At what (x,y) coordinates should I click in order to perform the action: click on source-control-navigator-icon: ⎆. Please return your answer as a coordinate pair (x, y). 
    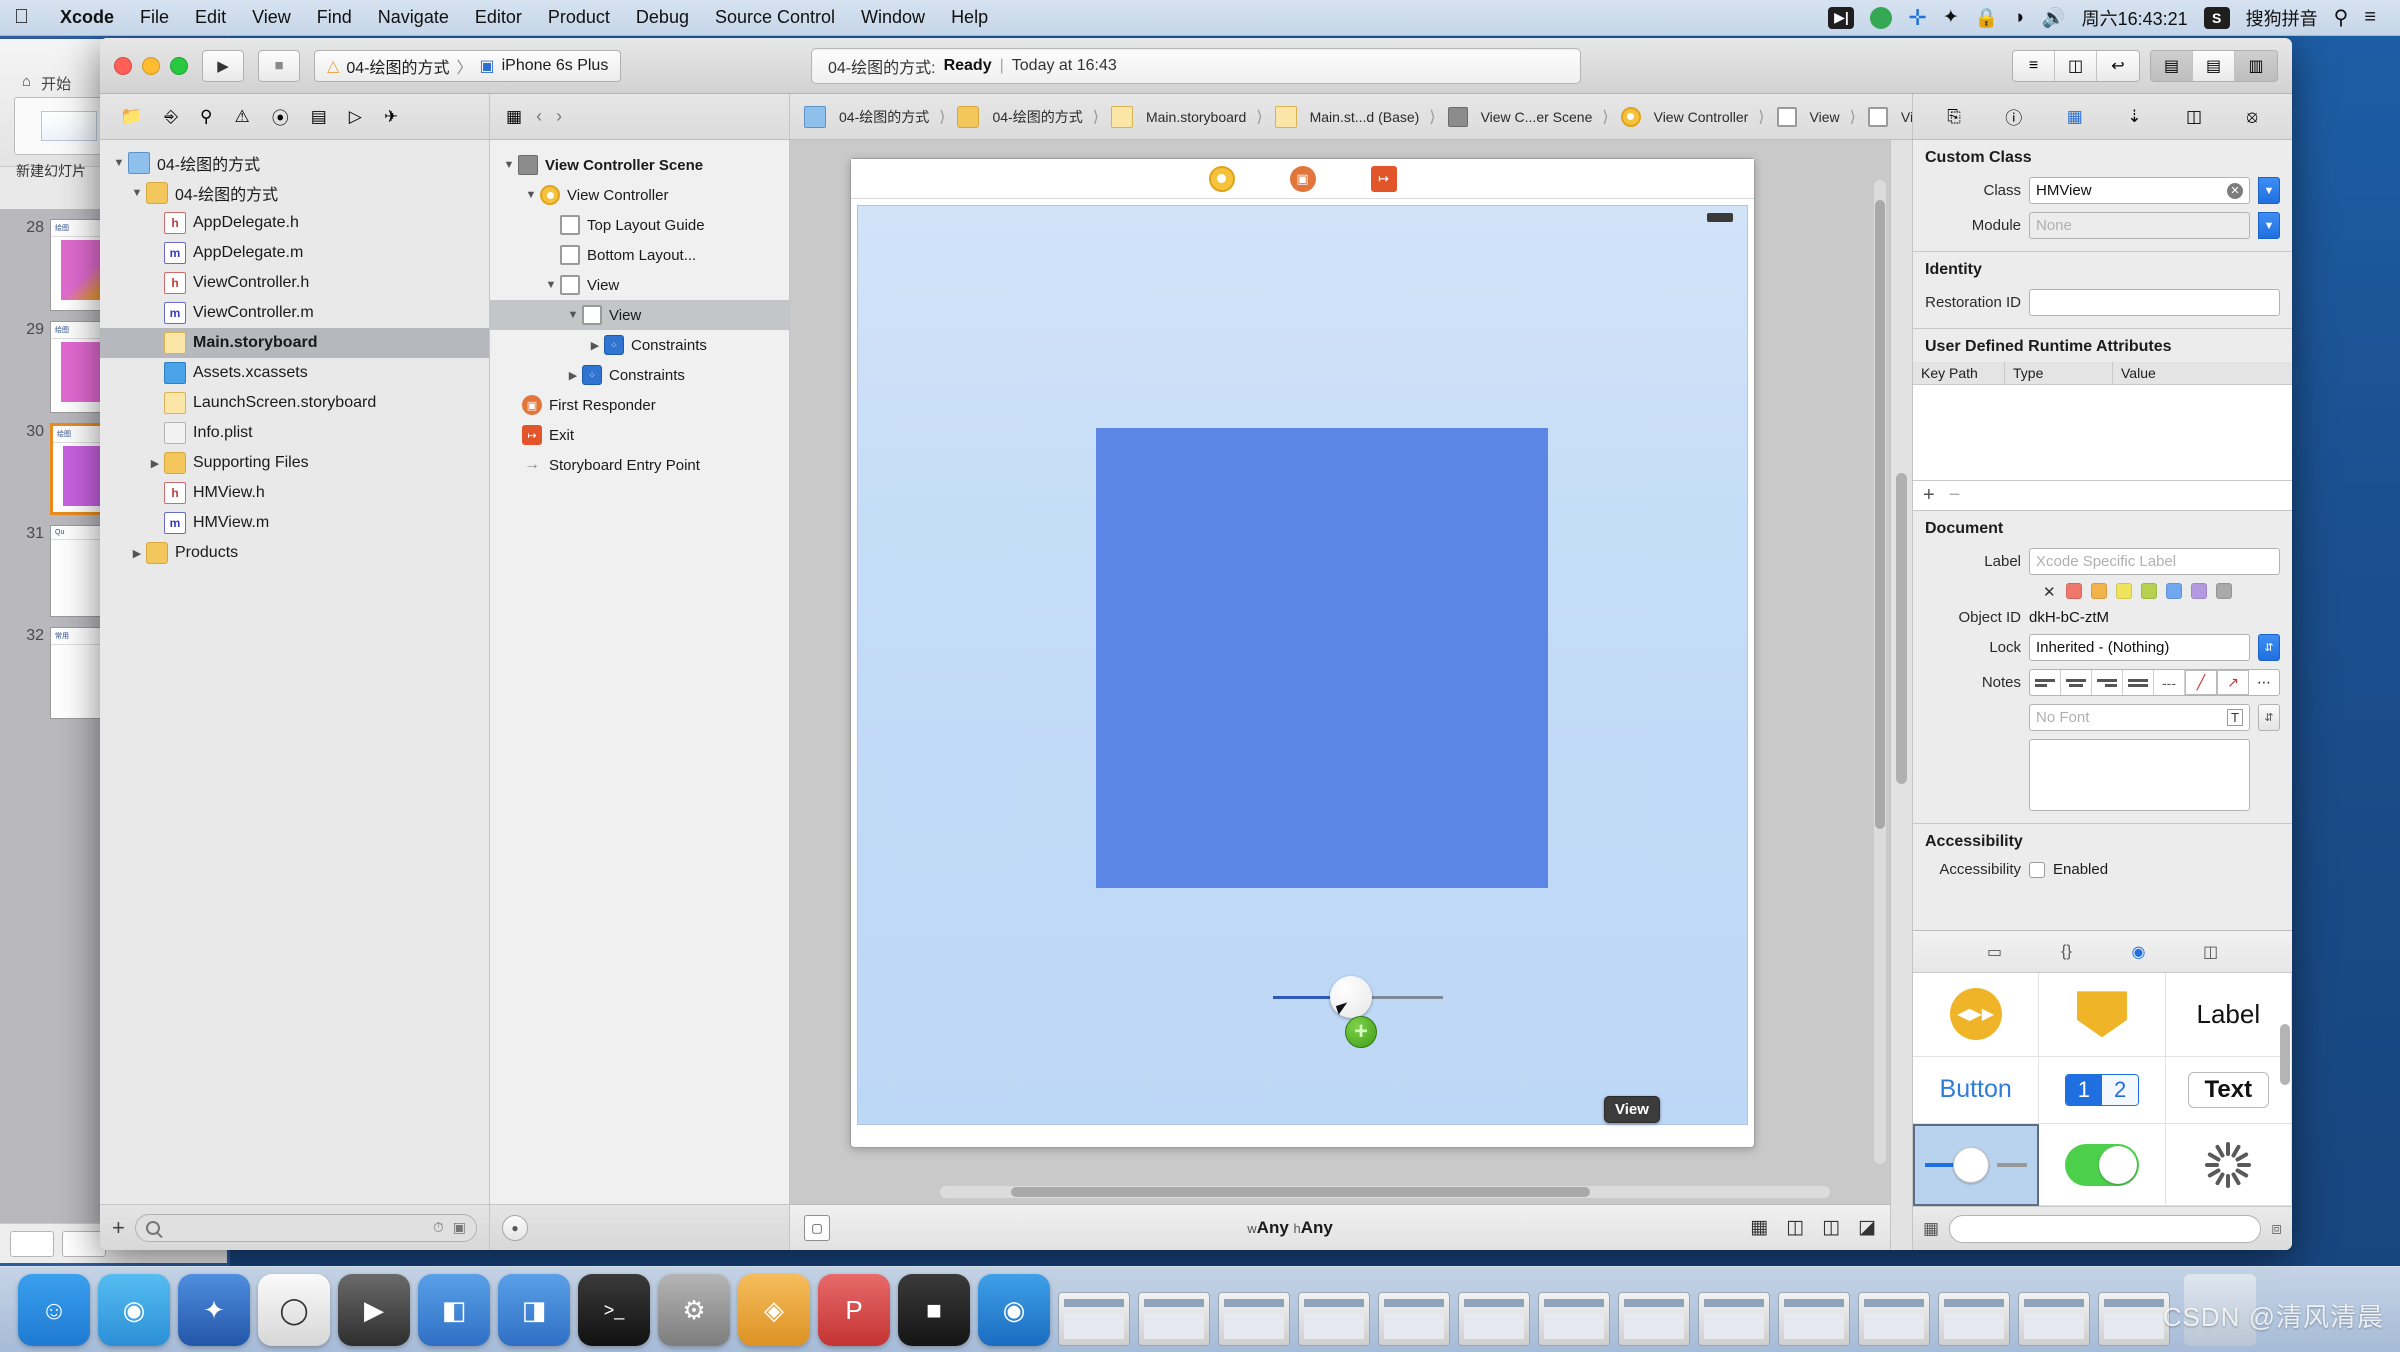
    Looking at the image, I should click on (171, 117).